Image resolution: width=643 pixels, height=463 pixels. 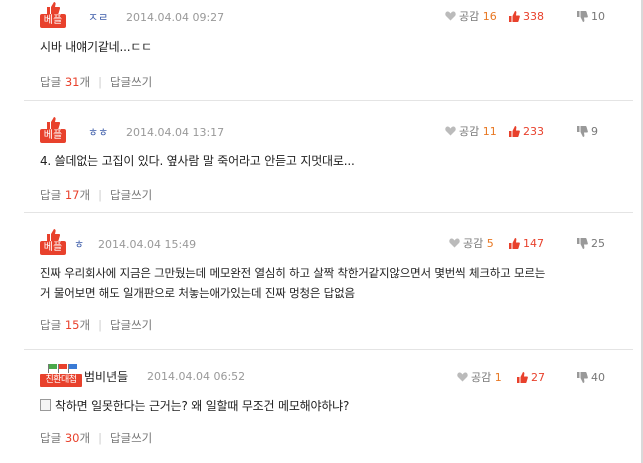 I want to click on vote-buttons: 공감 1 27 40, so click(x=525, y=378).